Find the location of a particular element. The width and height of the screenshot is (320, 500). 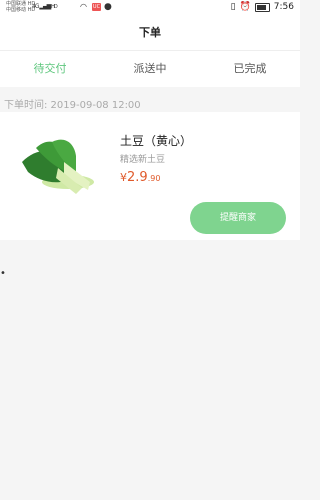

product-desc: 精选新土豆 is located at coordinates (143, 160).